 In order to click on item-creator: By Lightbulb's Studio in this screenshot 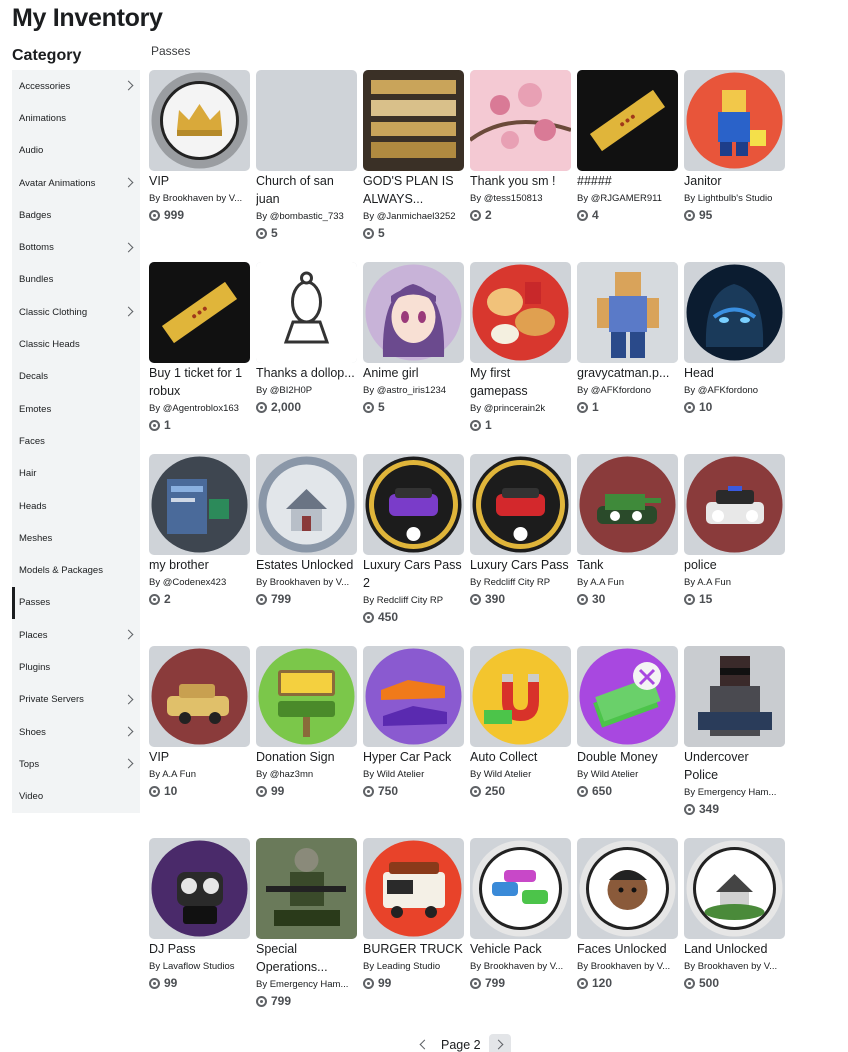, I will do `click(734, 198)`.